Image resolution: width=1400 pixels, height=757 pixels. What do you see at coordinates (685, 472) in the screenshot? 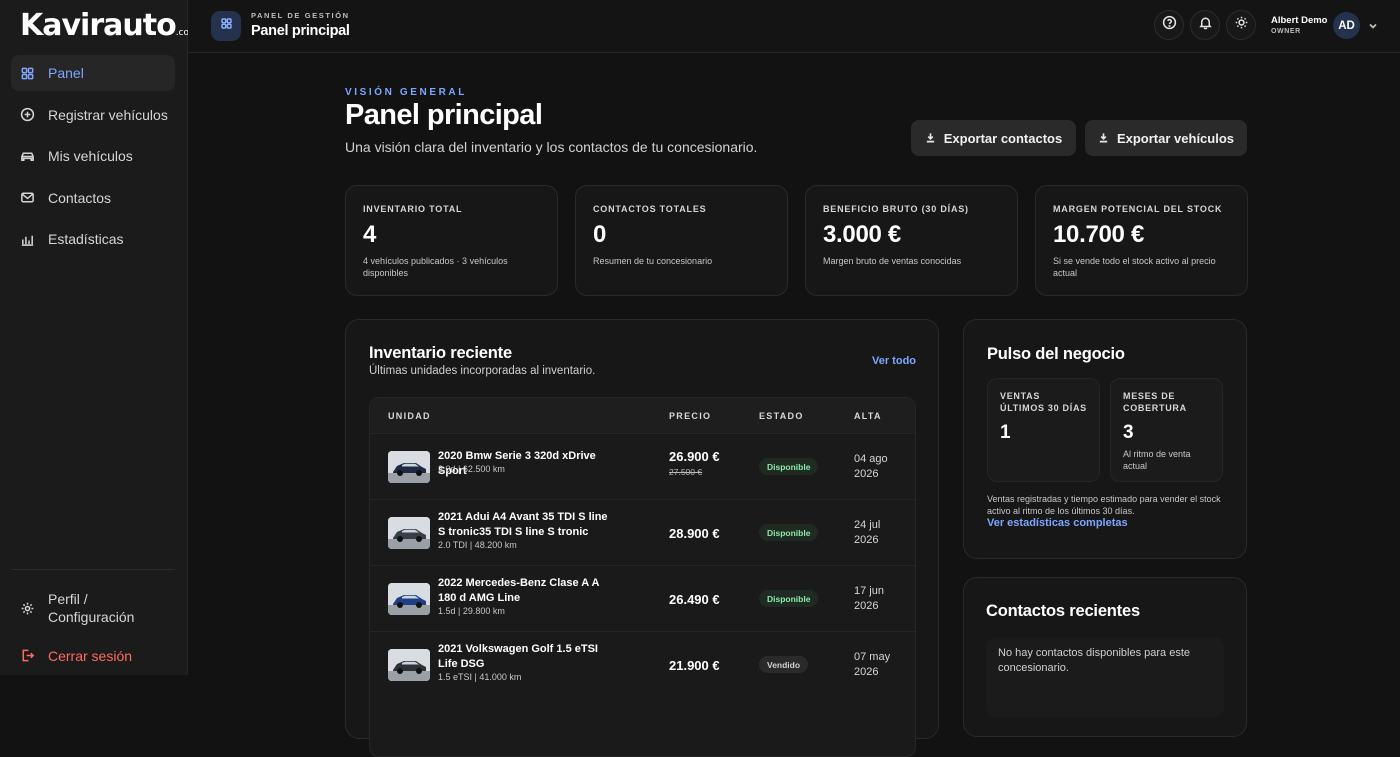
I see `vehicle-old-price: 27.500 €` at bounding box center [685, 472].